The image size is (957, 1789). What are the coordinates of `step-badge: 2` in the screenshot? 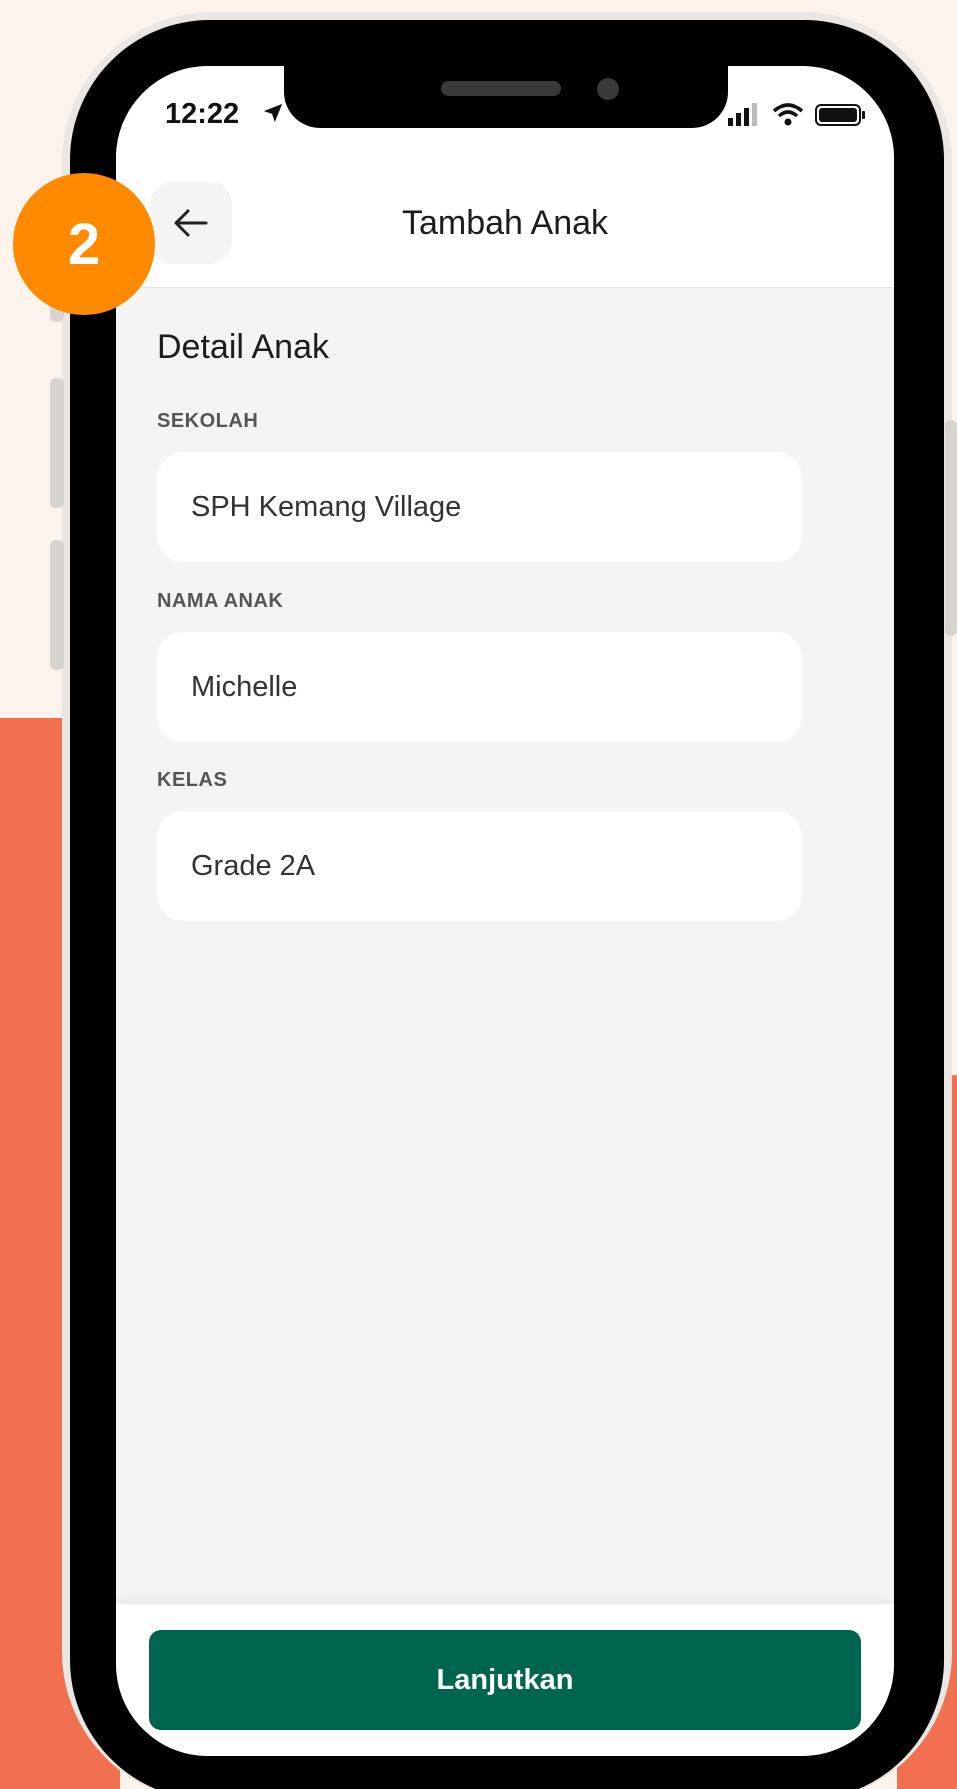 It's located at (84, 244).